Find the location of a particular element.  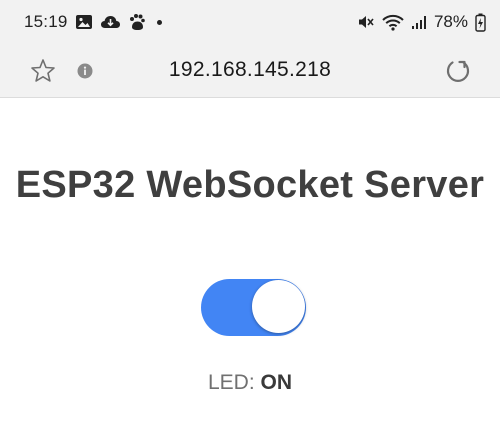

status-time: 15:19 is located at coordinates (46, 21).